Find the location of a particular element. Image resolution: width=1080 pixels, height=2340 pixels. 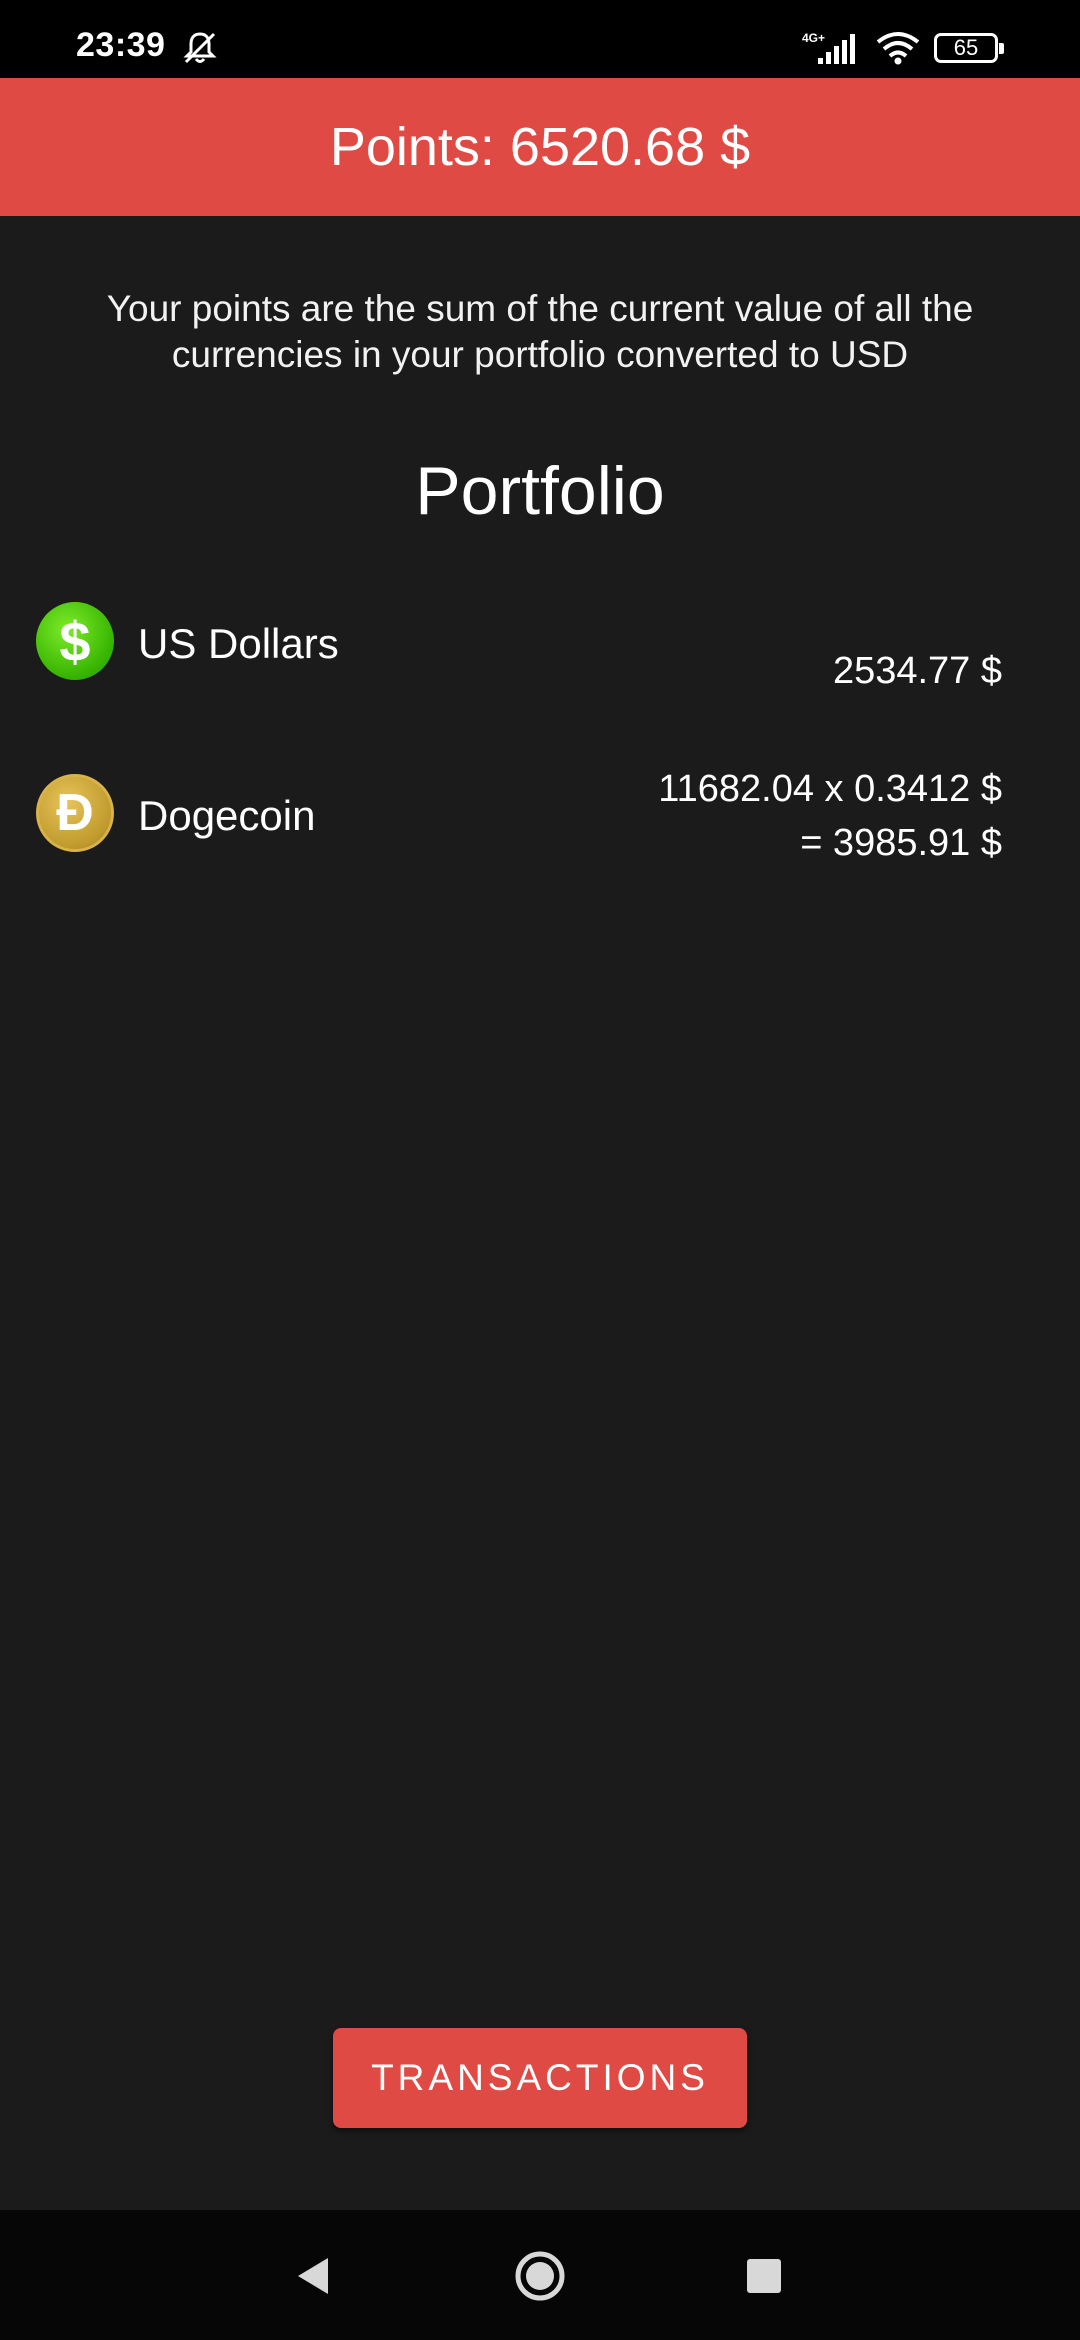

home-icon is located at coordinates (540, 2276).